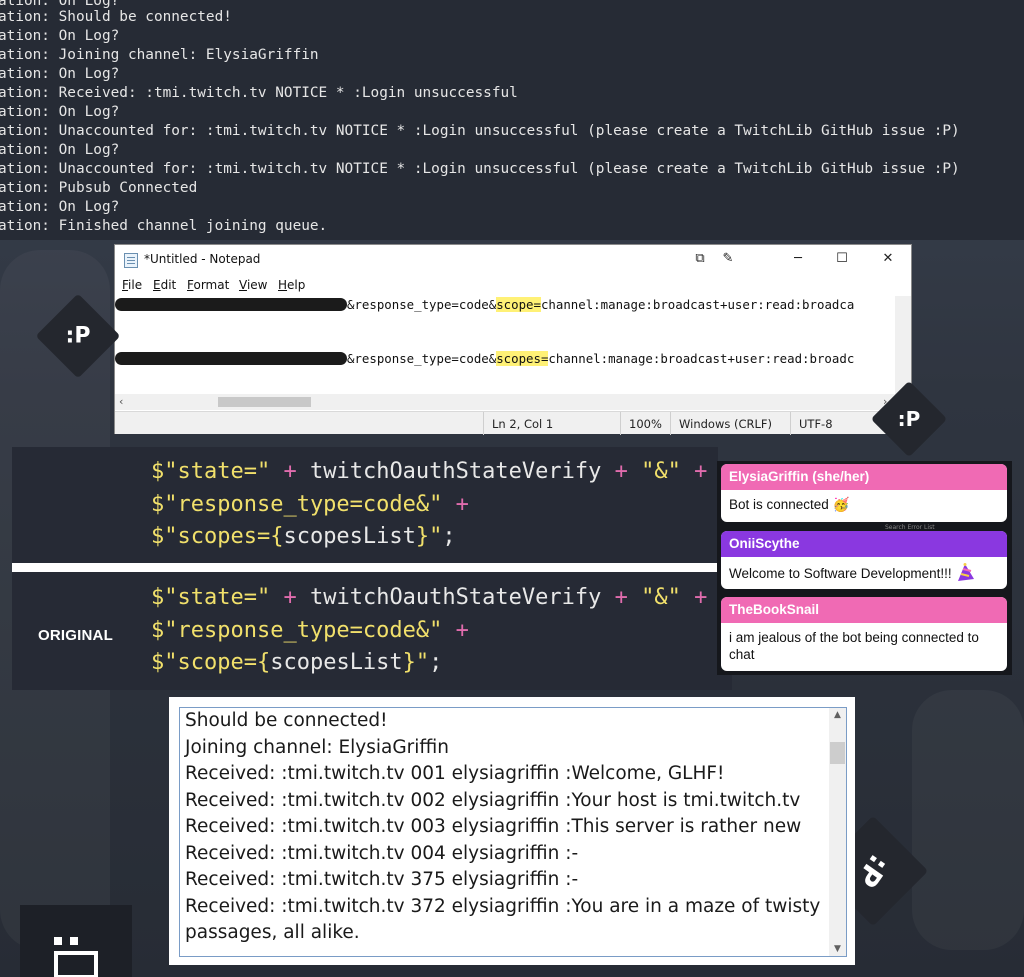  I want to click on log-line: passages, all alike., so click(272, 932).